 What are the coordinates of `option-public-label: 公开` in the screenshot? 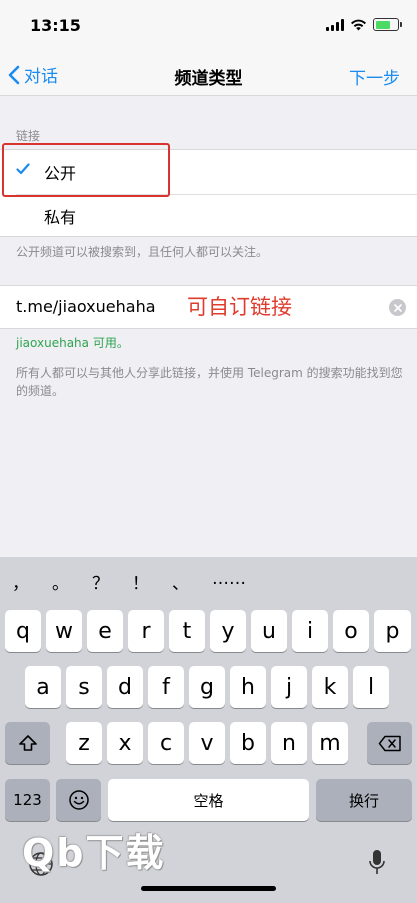 It's located at (60, 173).